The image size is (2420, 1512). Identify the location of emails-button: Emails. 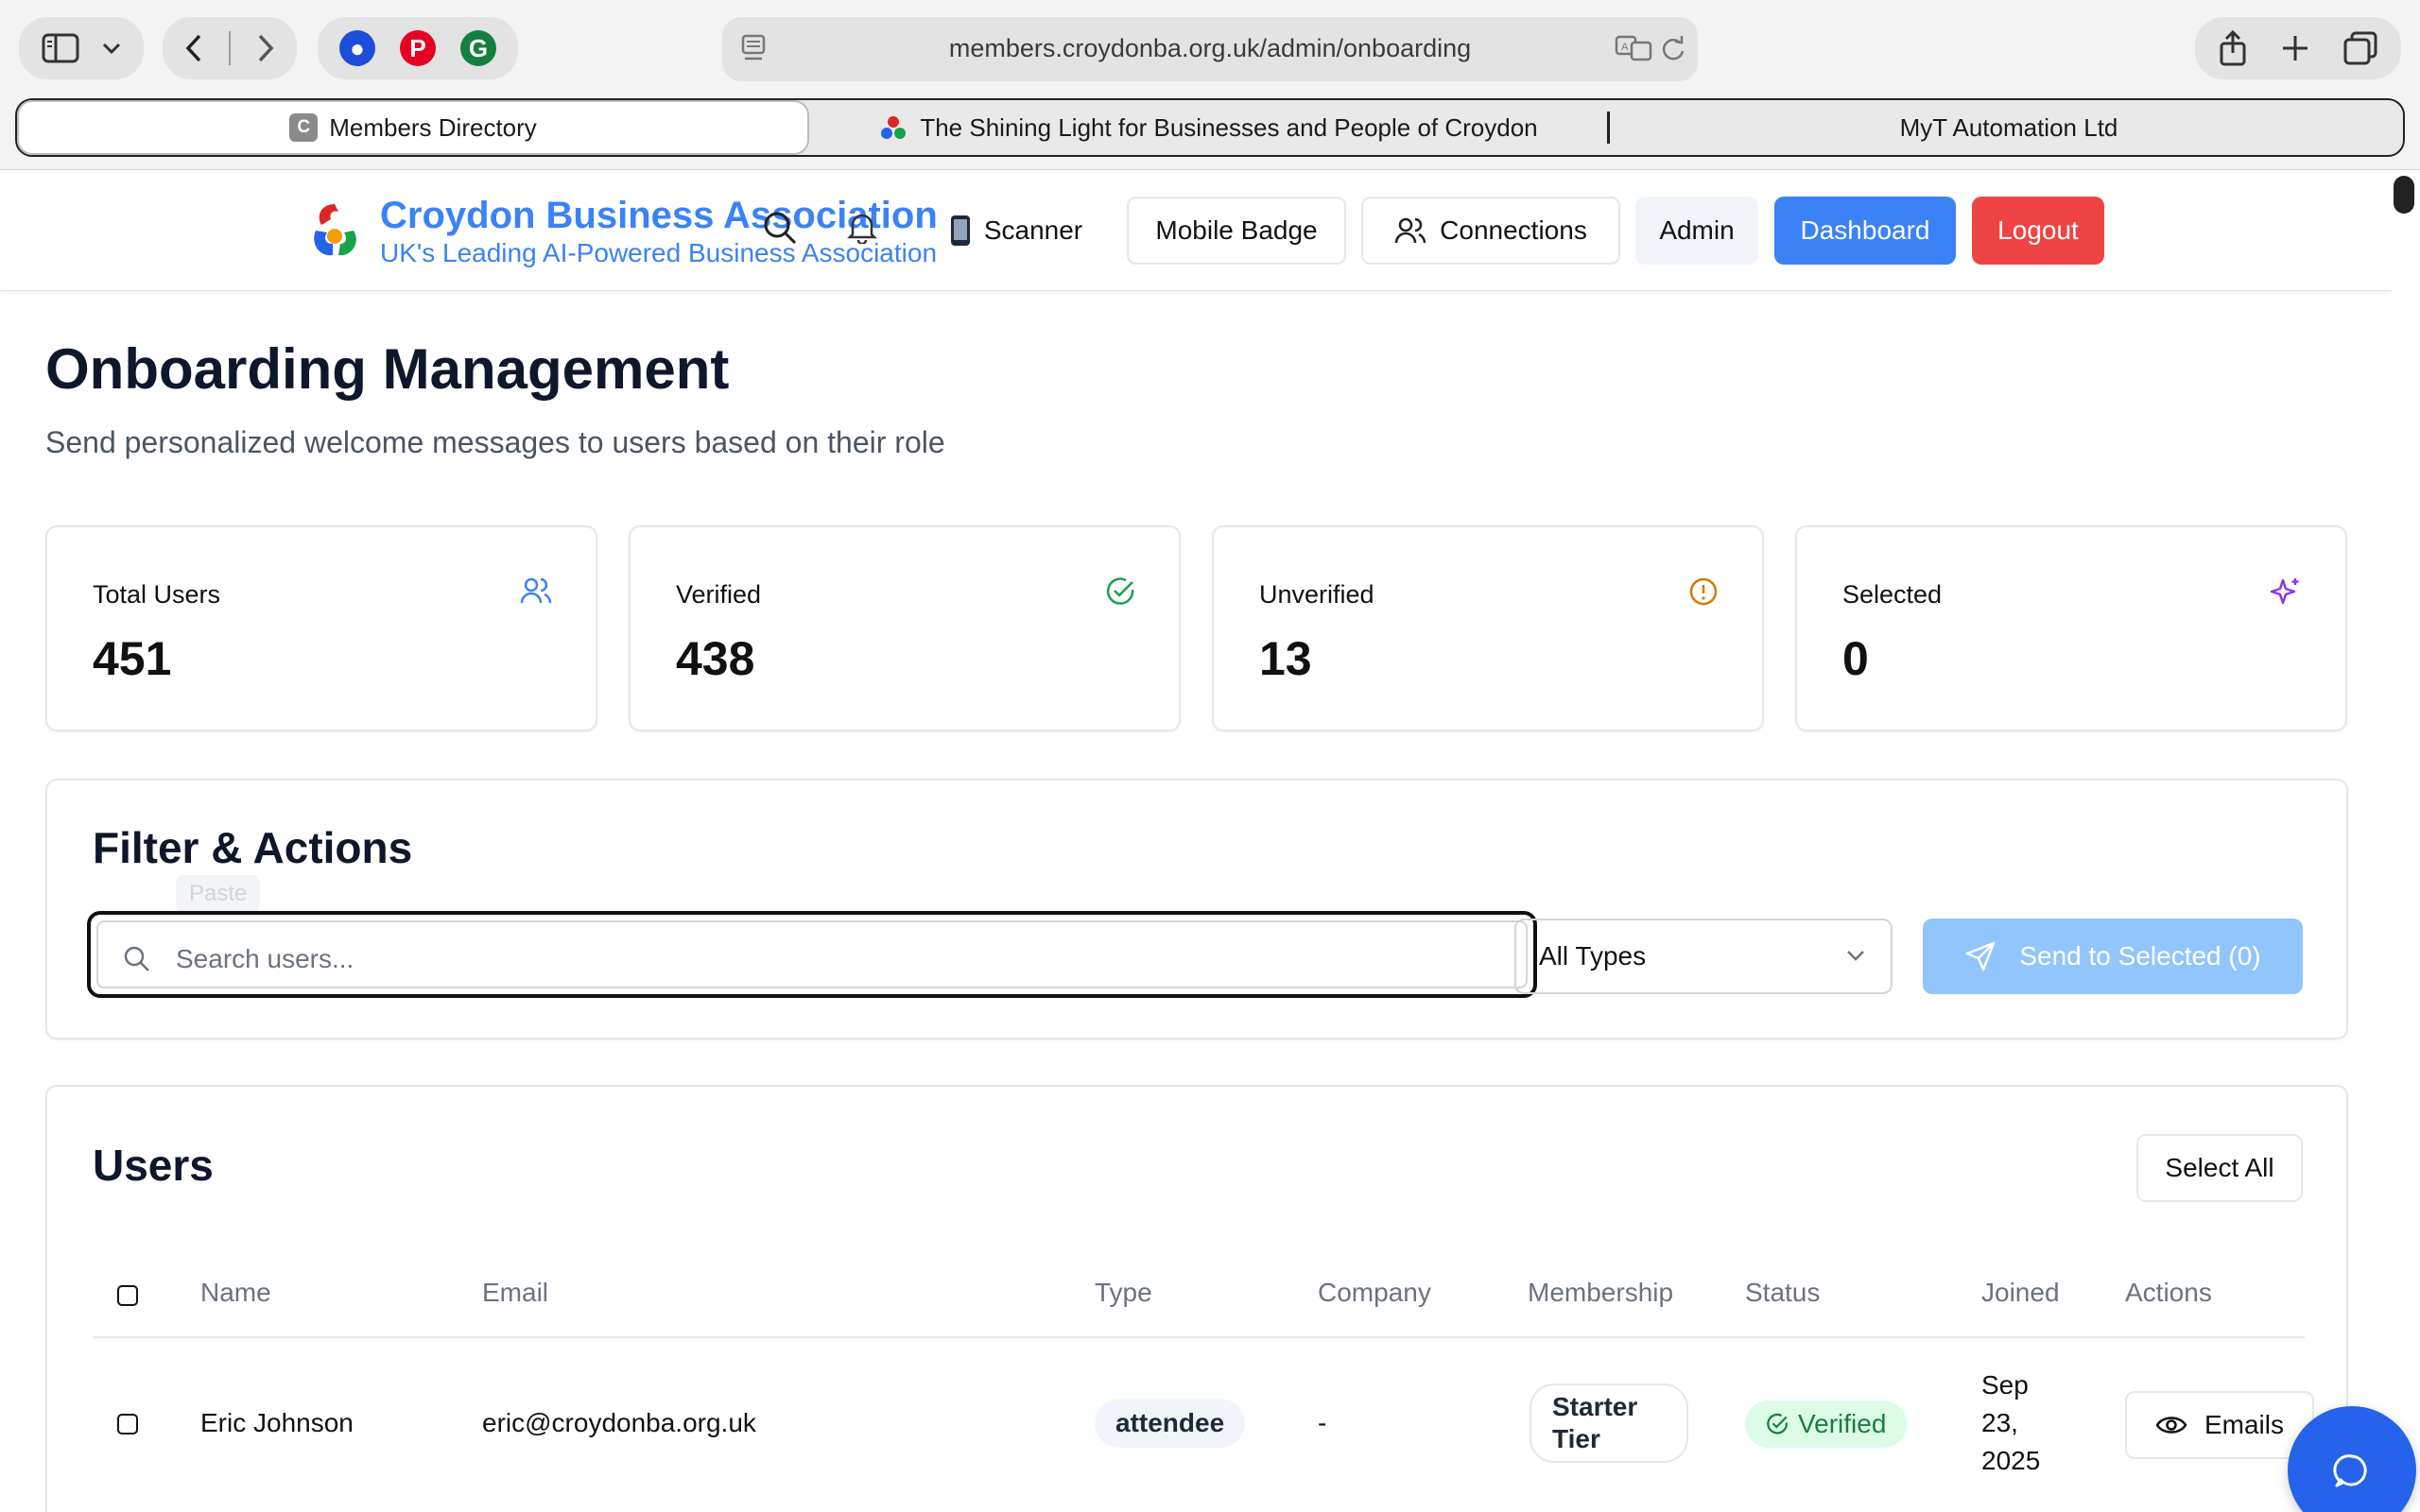
(2219, 1425).